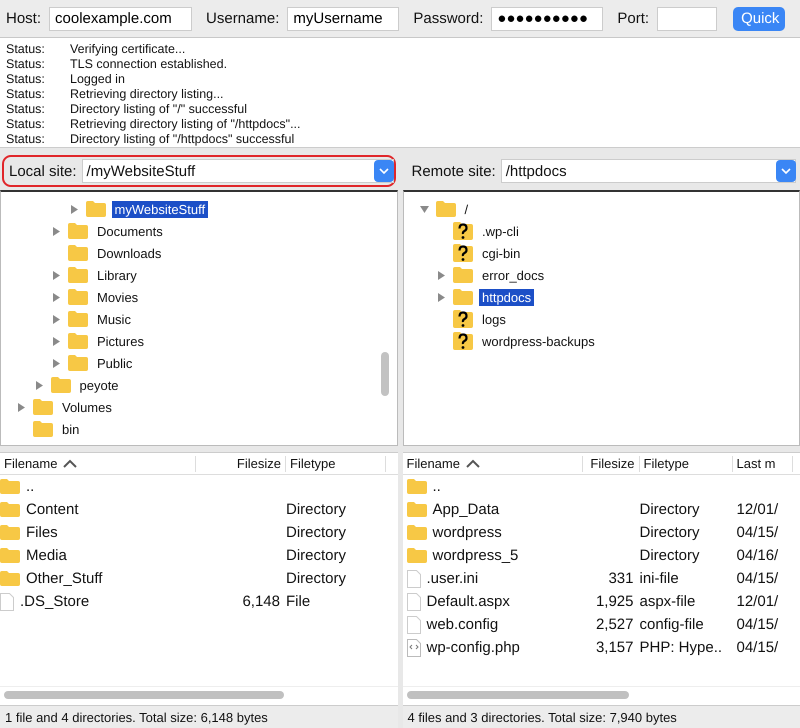 Image resolution: width=800 pixels, height=728 pixels. I want to click on tree-item: .wp-cli, so click(500, 231).